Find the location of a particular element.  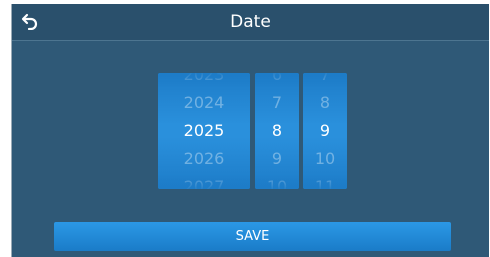

month-option: 7 is located at coordinates (277, 103).